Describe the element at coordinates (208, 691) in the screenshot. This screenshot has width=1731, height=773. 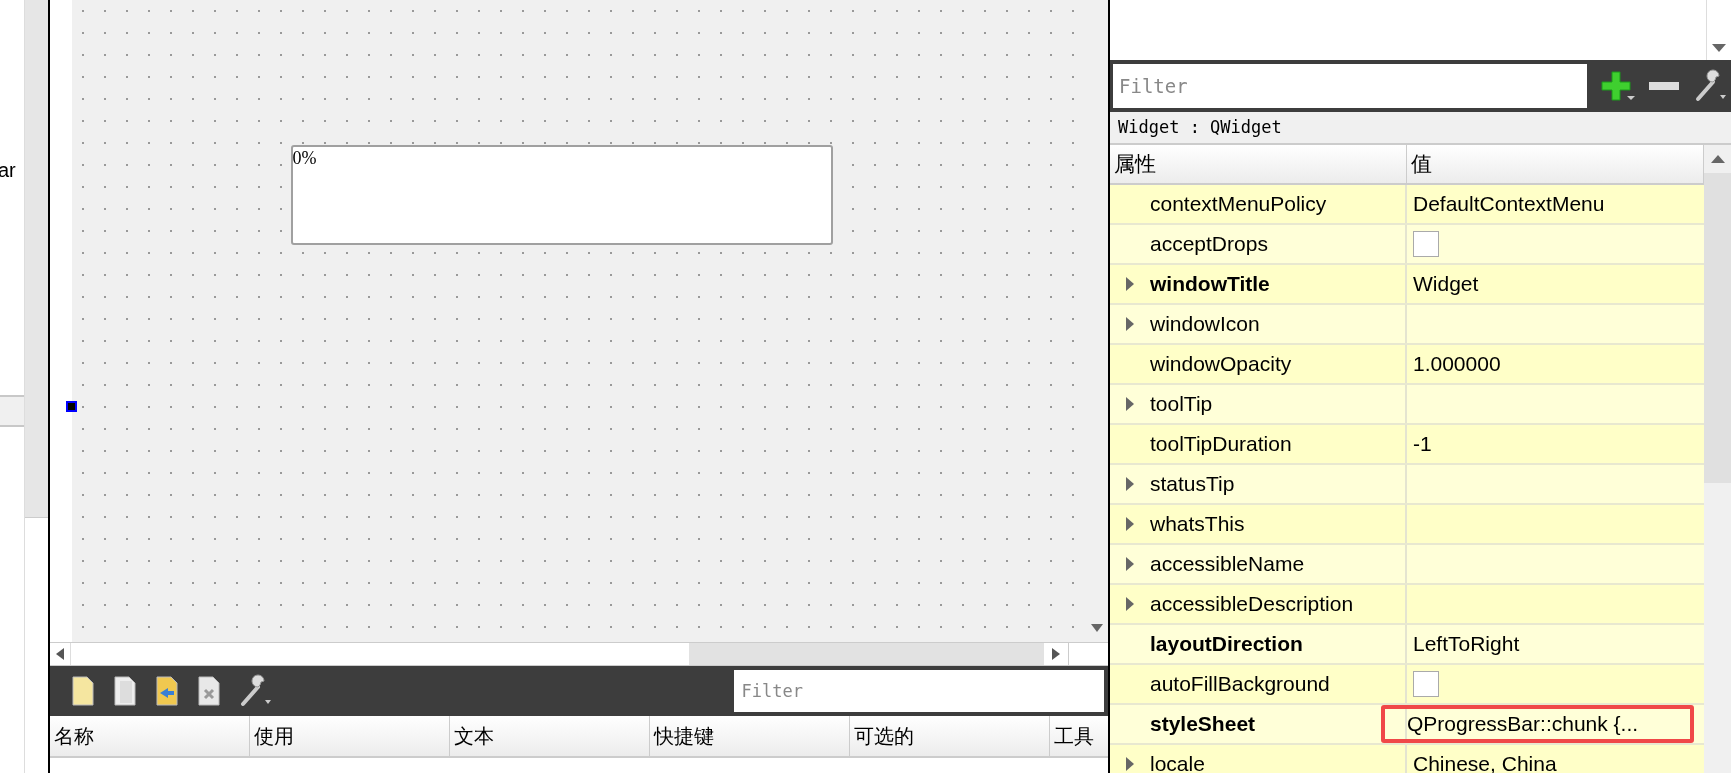
I see `delete-icon` at that location.